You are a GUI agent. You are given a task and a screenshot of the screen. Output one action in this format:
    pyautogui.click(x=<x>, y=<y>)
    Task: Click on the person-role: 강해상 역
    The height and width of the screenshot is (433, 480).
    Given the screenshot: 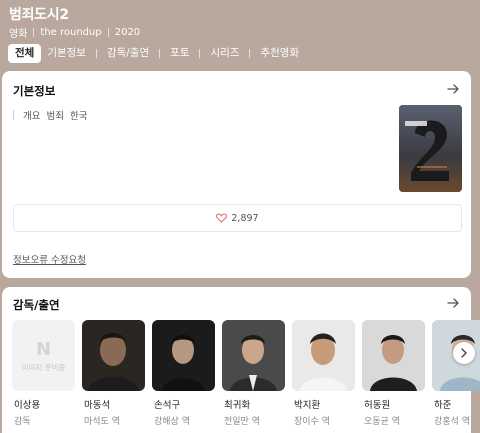 What is the action you would take?
    pyautogui.click(x=172, y=422)
    